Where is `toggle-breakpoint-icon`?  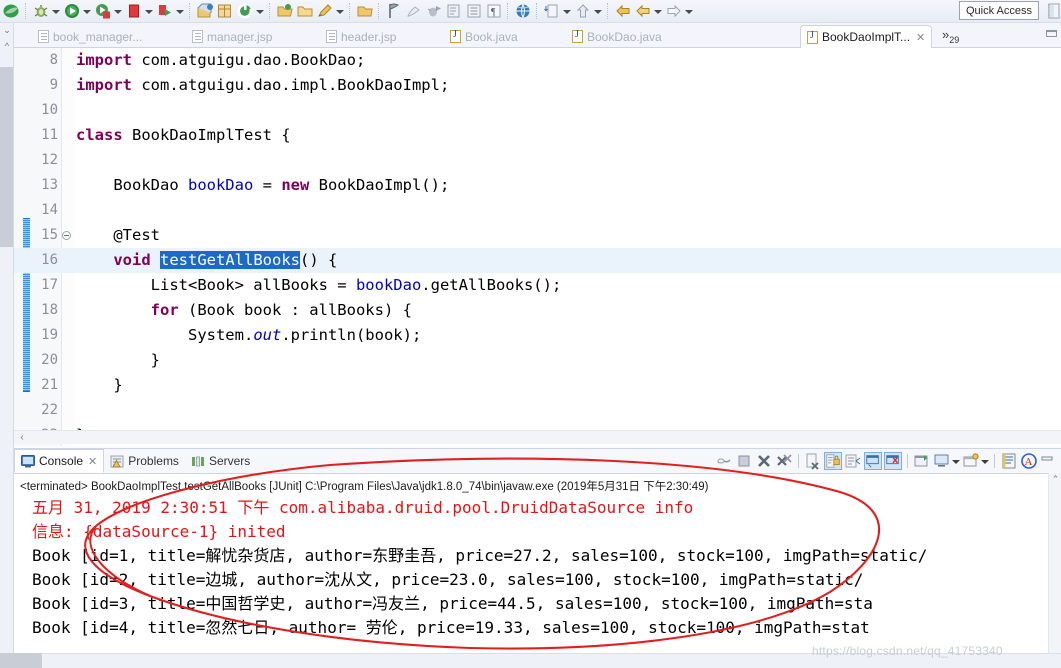
toggle-breakpoint-icon is located at coordinates (552, 11).